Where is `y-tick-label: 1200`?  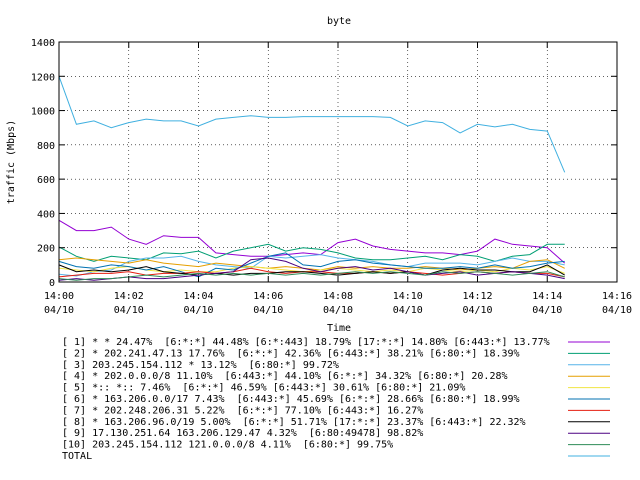
y-tick-label: 1200 is located at coordinates (43, 77).